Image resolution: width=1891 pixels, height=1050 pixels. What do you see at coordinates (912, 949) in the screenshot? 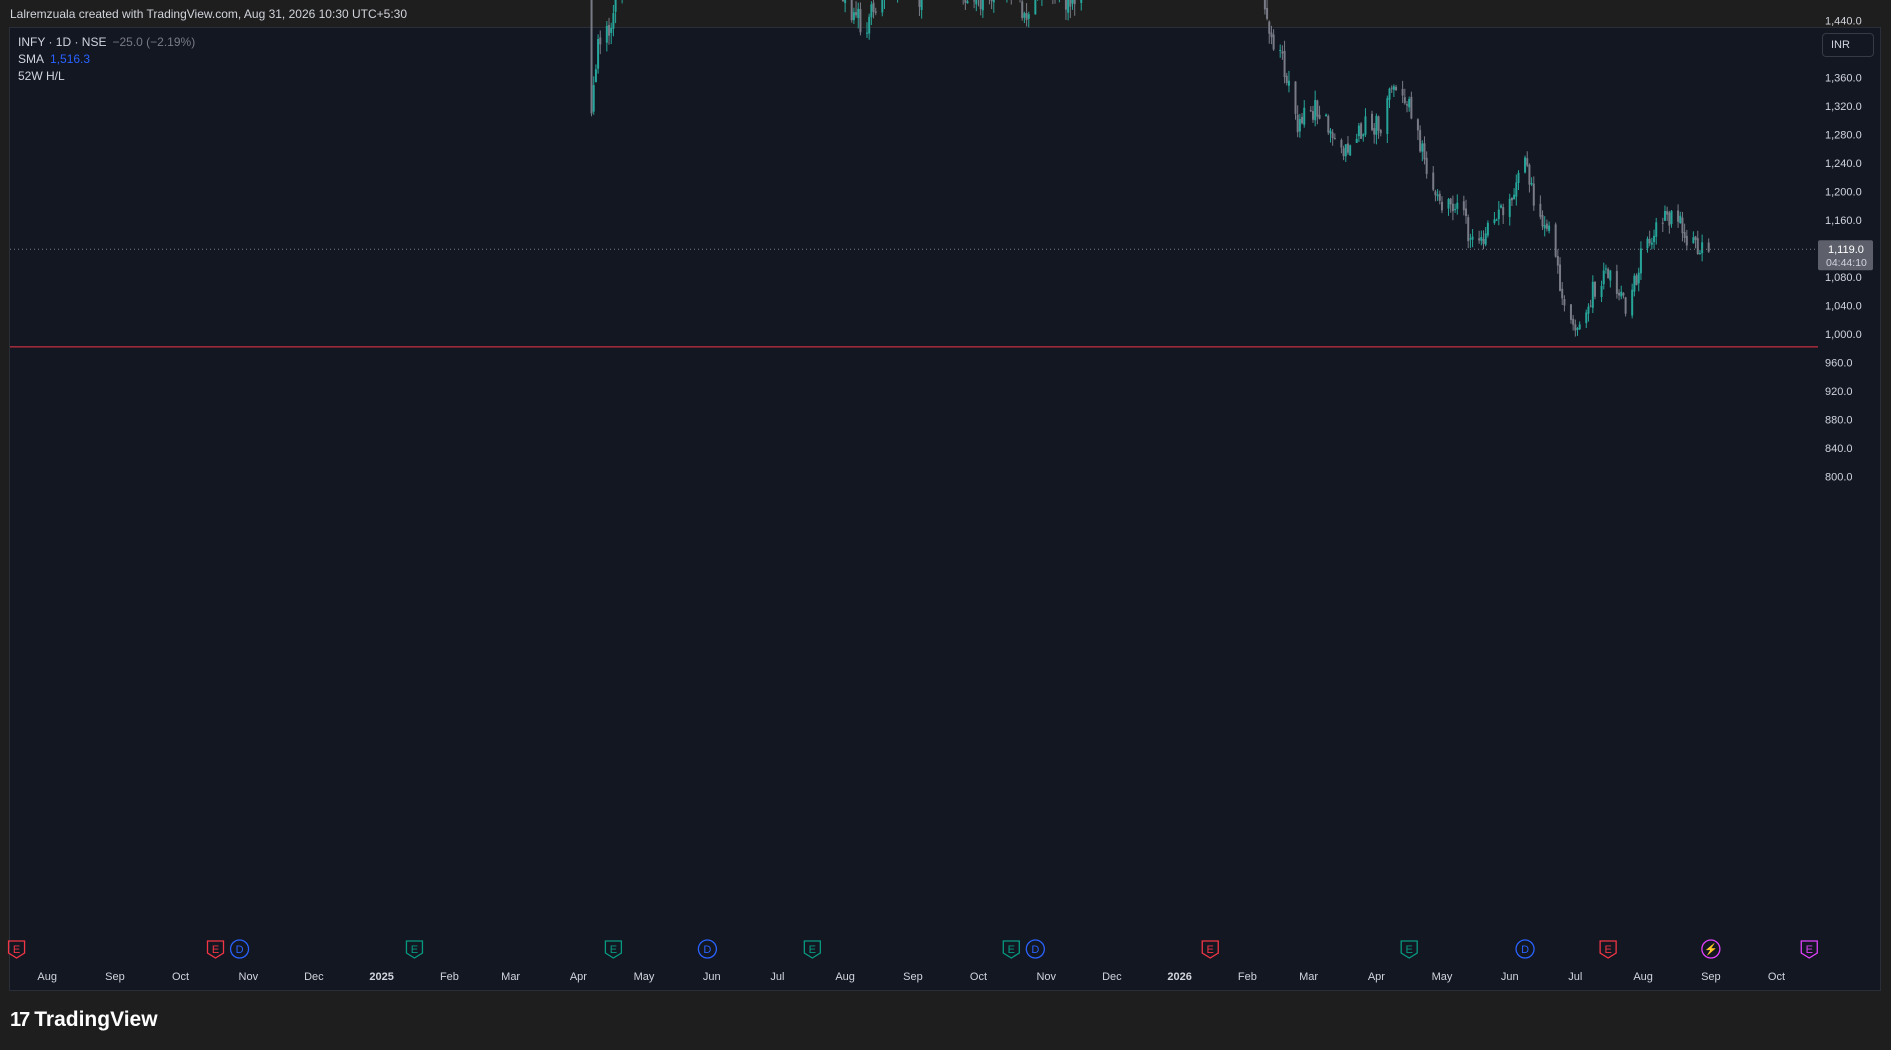
I see `event-markers: E E D E E D E E D E E D E ⚡ E` at bounding box center [912, 949].